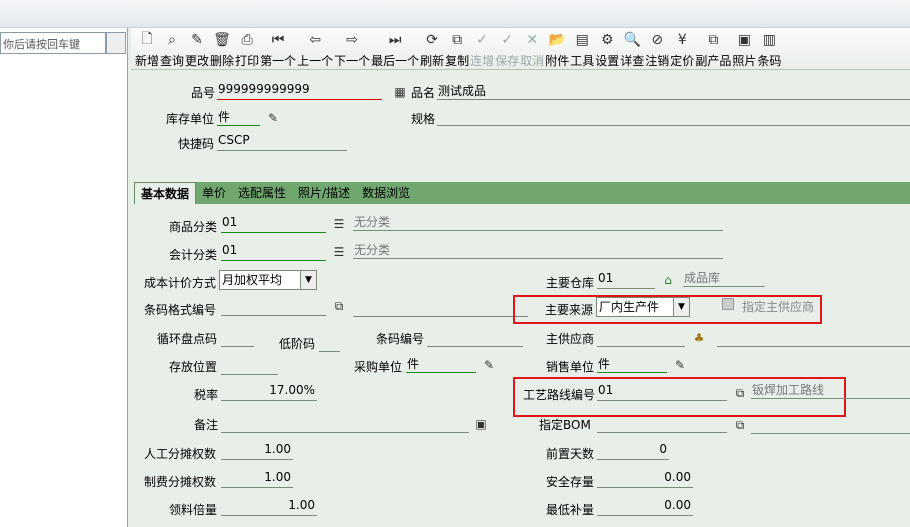 The image size is (910, 527). Describe the element at coordinates (206, 425) in the screenshot. I see `remark-label: 备注` at that location.